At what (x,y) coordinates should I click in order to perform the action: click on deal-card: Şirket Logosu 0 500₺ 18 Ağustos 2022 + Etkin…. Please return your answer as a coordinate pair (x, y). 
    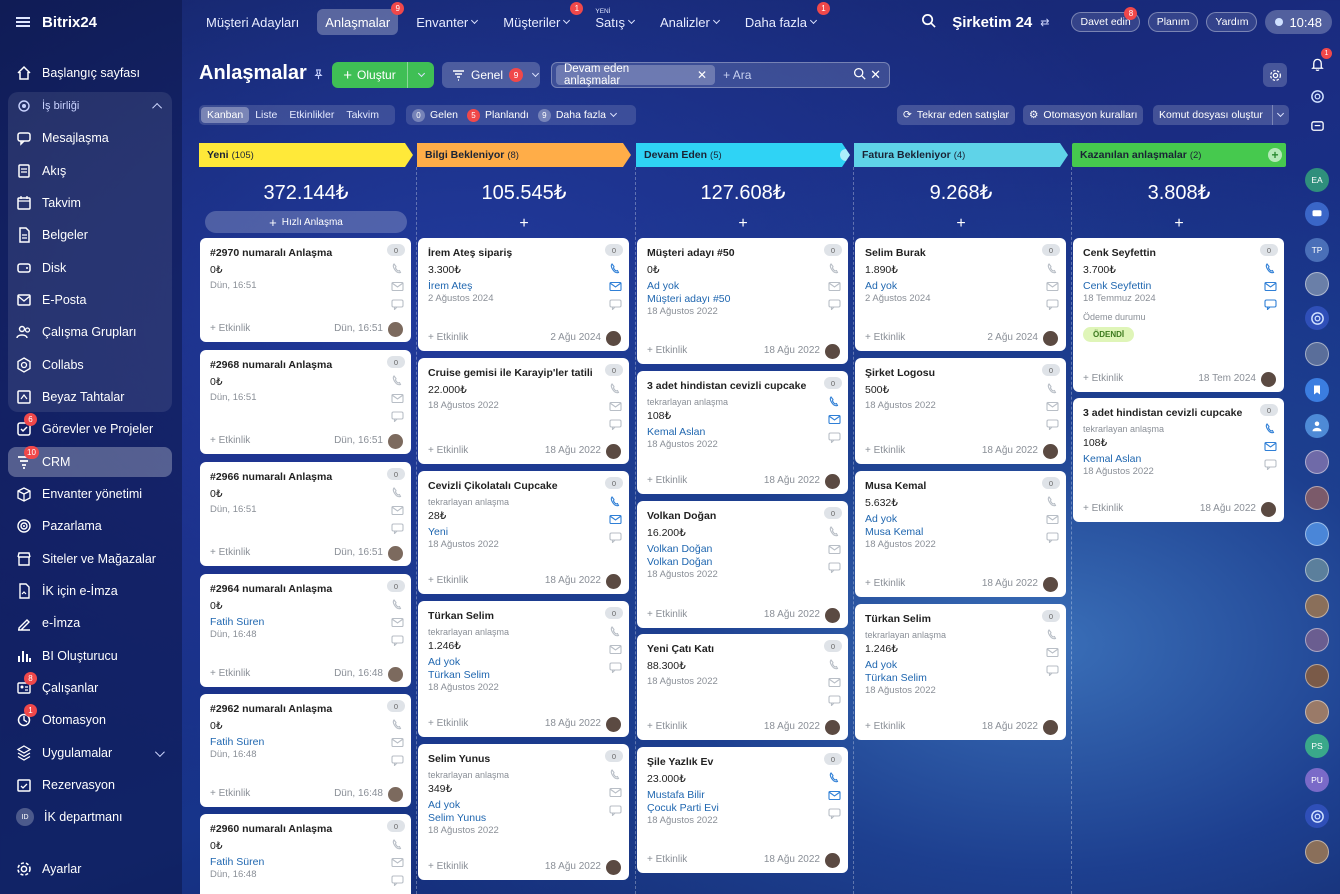
    Looking at the image, I should click on (960, 411).